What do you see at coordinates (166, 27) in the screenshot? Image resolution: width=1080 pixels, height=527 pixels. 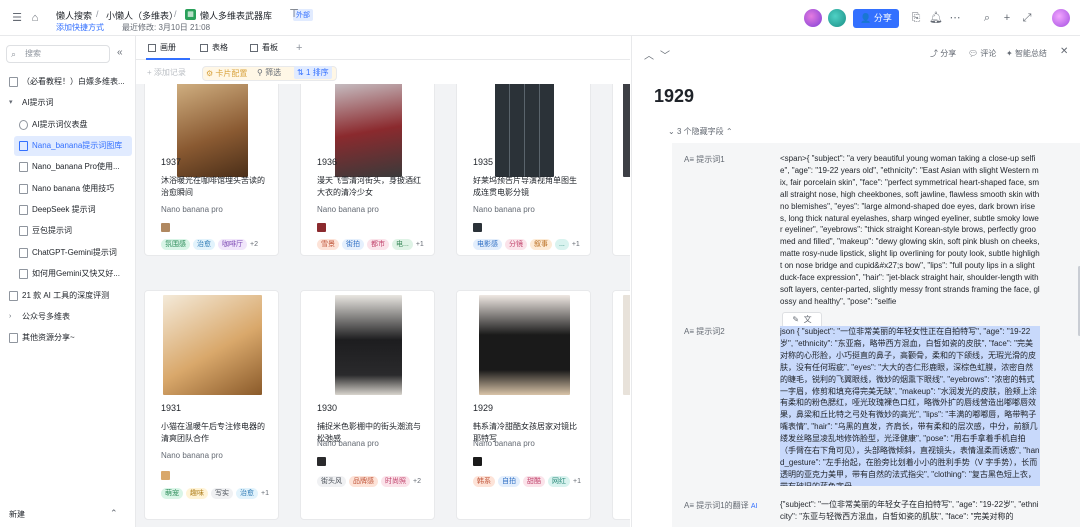 I see `last-modified: 最近修改: 3月10日 21:08` at bounding box center [166, 27].